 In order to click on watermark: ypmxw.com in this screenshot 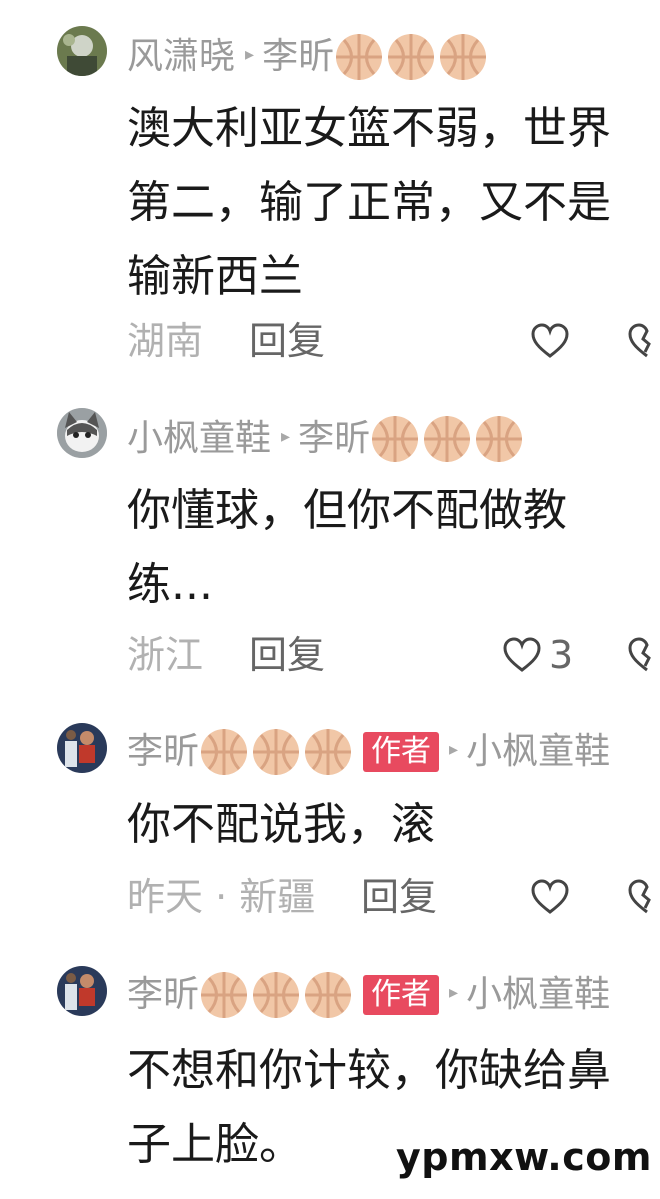, I will do `click(524, 1157)`.